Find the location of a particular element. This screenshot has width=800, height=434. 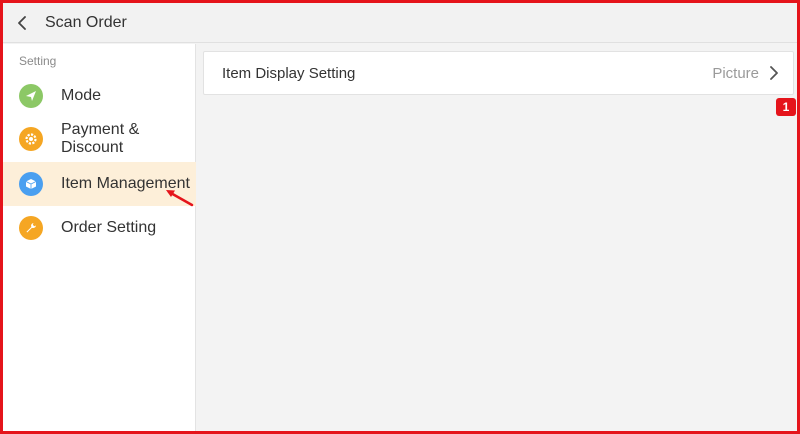

gear-icon is located at coordinates (31, 139).